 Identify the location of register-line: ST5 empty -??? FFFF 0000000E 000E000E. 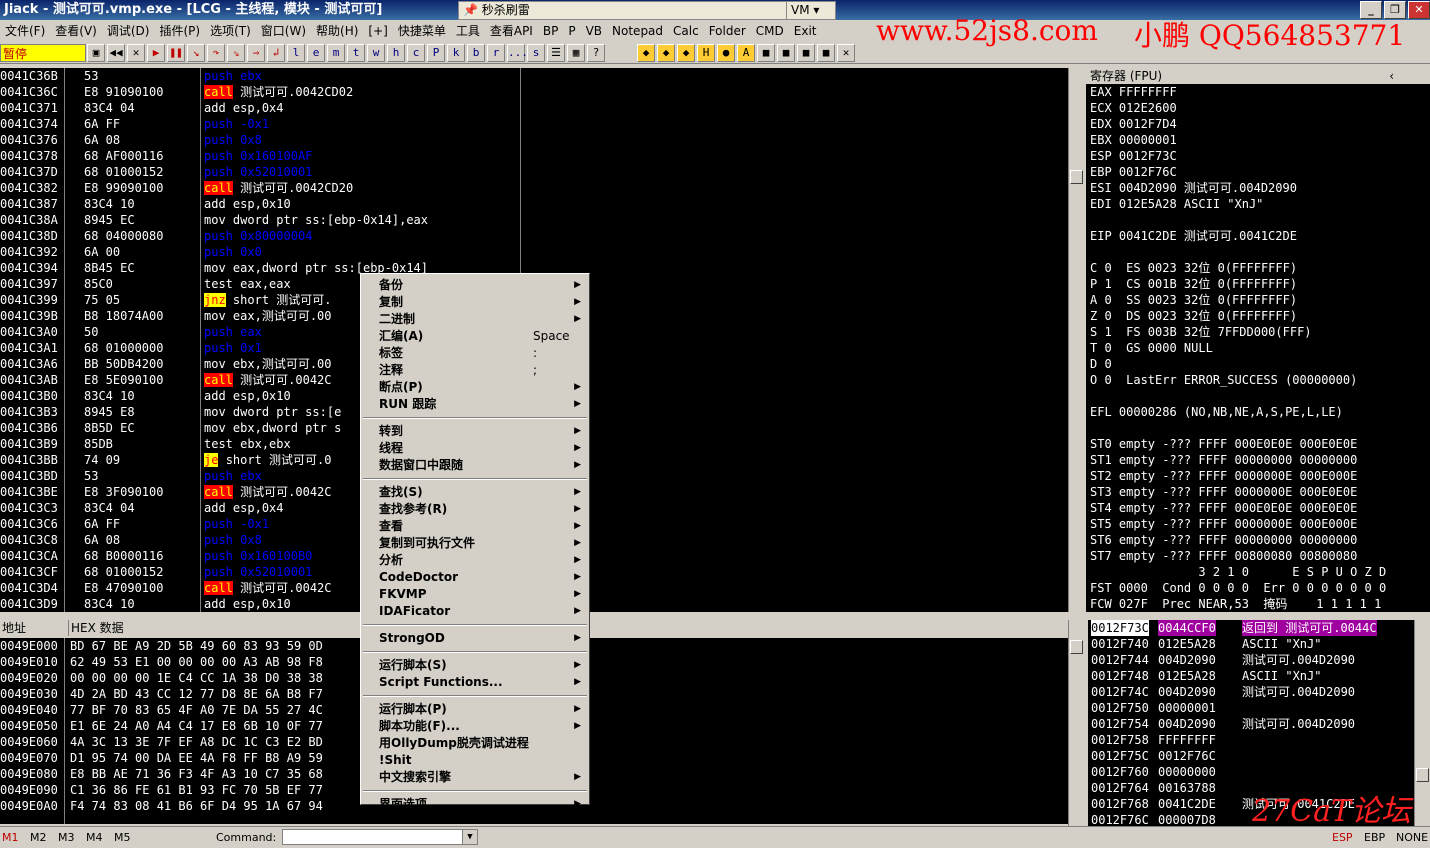
(1258, 524).